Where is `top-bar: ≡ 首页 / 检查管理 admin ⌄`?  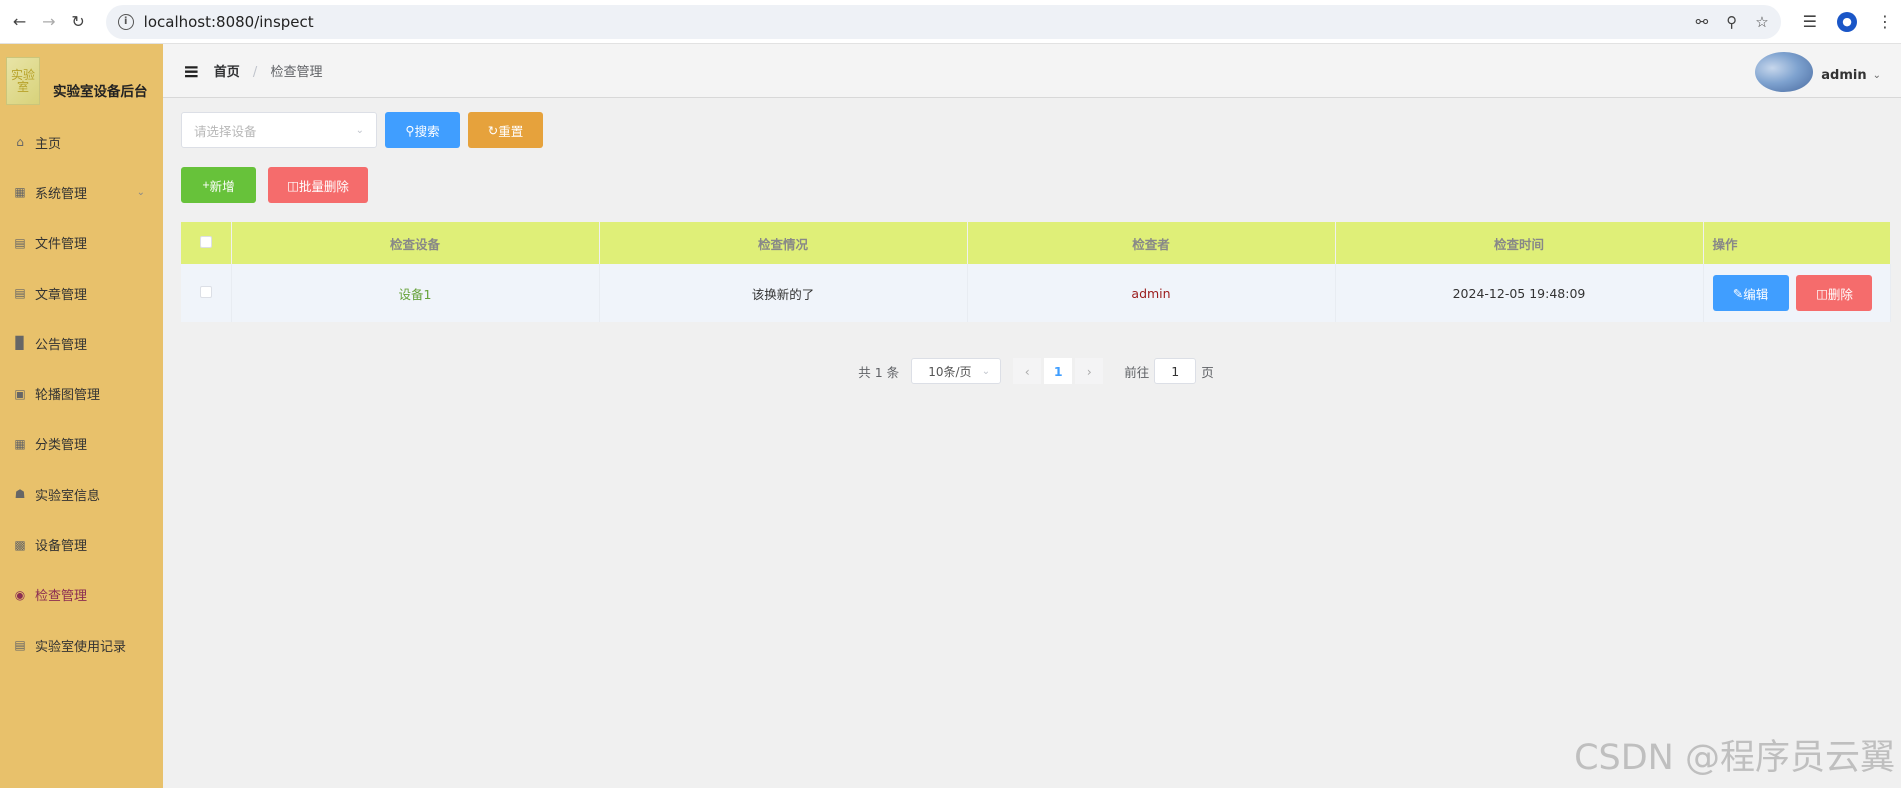
top-bar: ≡ 首页 / 检查管理 admin ⌄ is located at coordinates (1032, 71).